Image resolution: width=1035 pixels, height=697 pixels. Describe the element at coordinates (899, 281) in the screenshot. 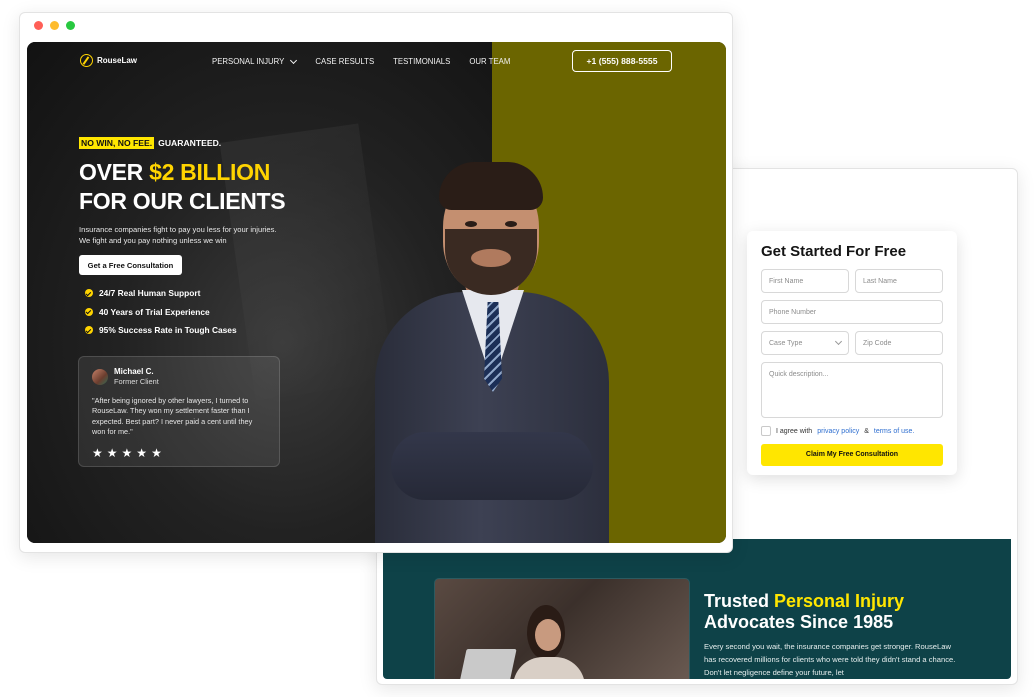

I see `last-name-field: Last Name` at that location.